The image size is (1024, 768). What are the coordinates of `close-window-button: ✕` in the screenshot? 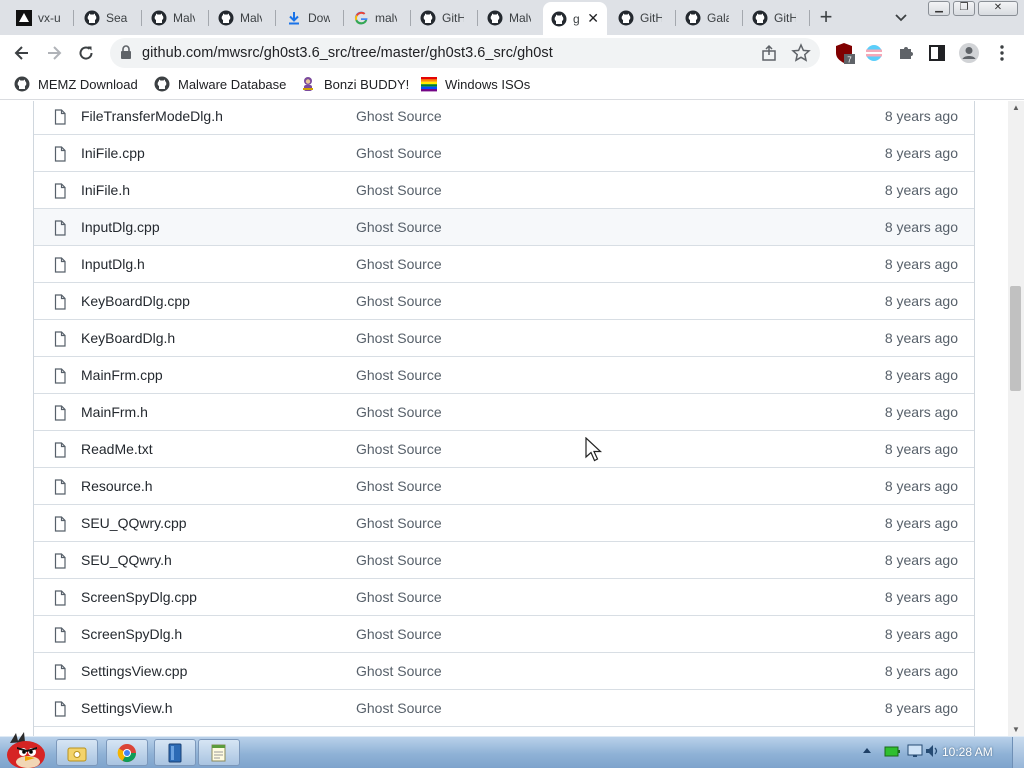 It's located at (998, 8).